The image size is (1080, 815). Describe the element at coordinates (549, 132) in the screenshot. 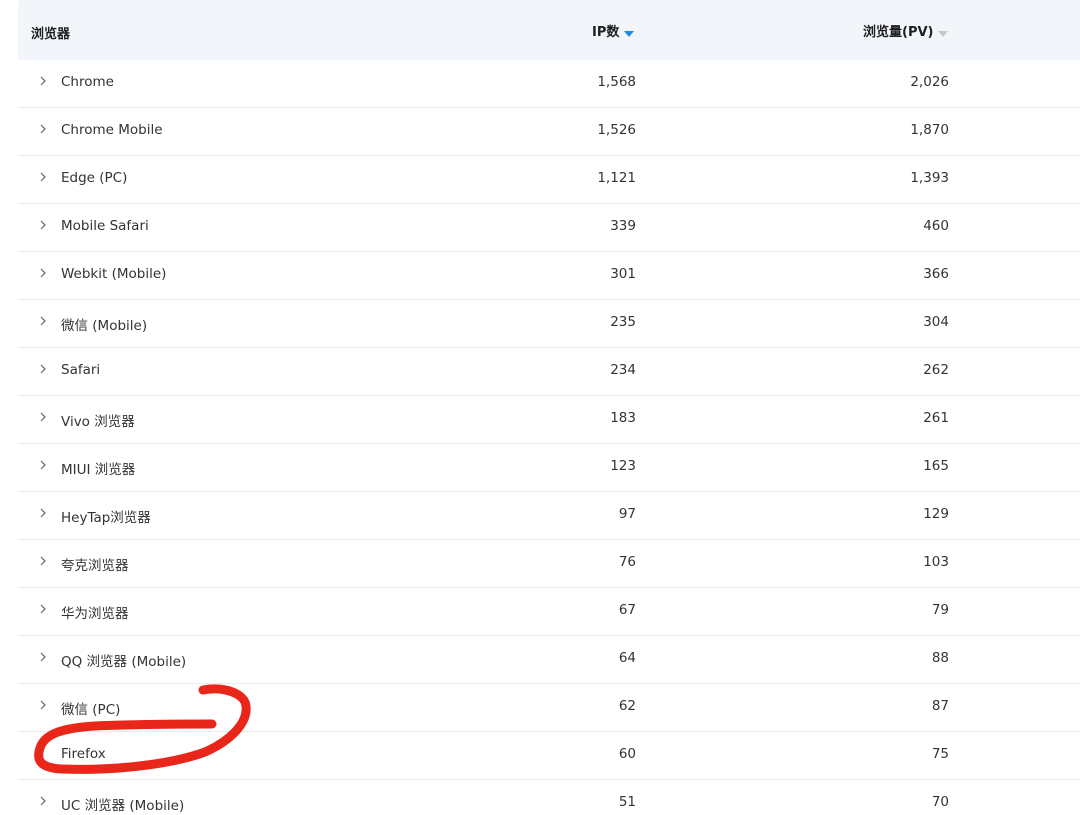

I see `table-row: Chrome Mobile 1,526 1,870` at that location.